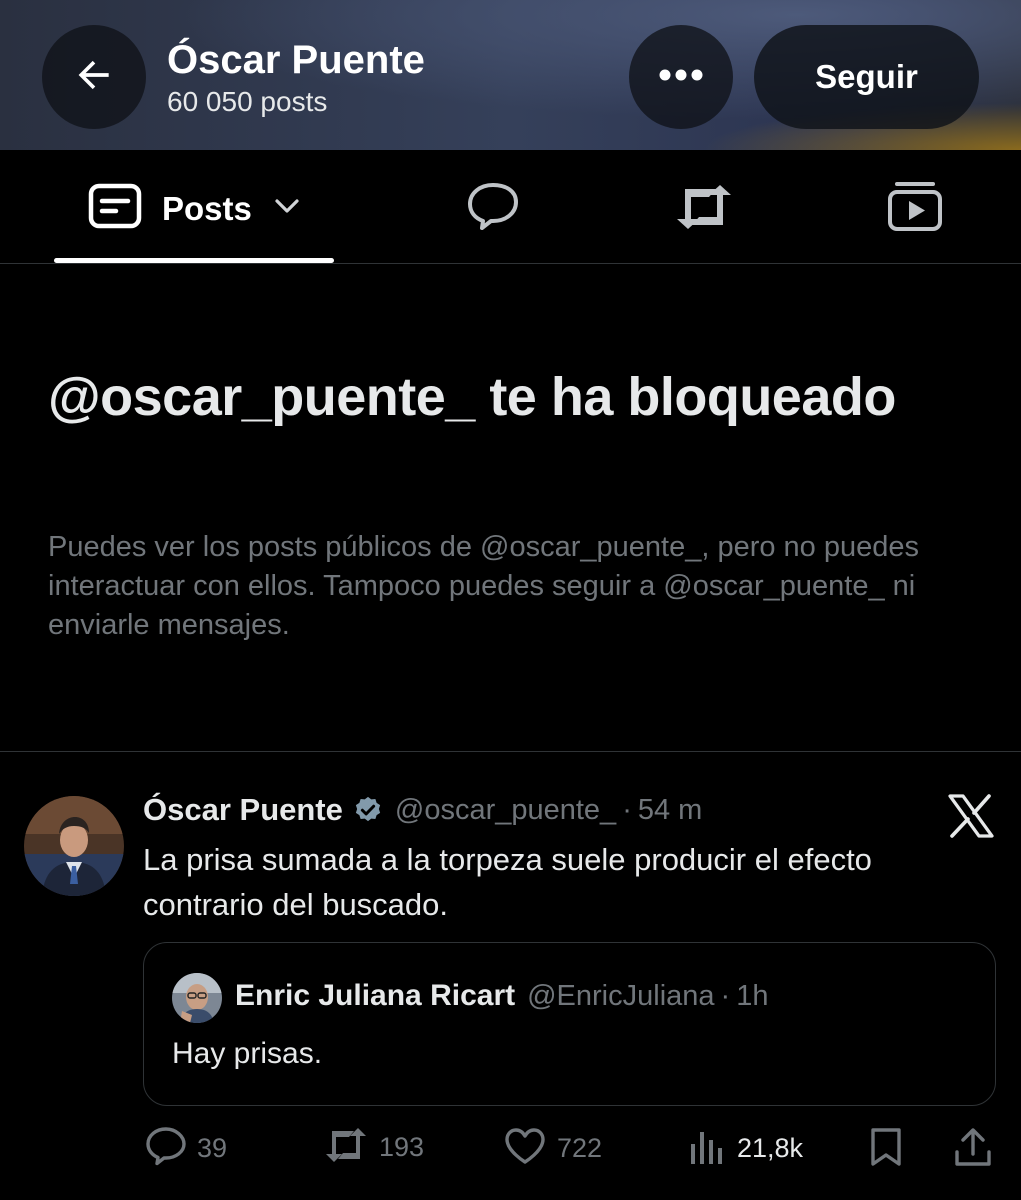 This screenshot has width=1021, height=1200. I want to click on bookmark-button, so click(886, 1149).